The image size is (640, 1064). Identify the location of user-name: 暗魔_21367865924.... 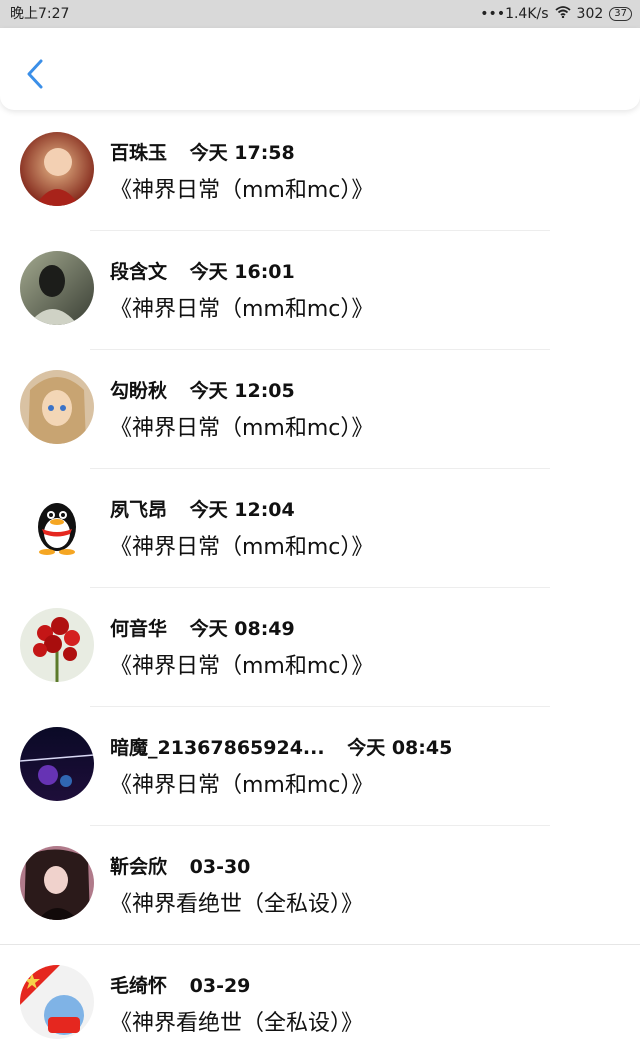
(217, 746).